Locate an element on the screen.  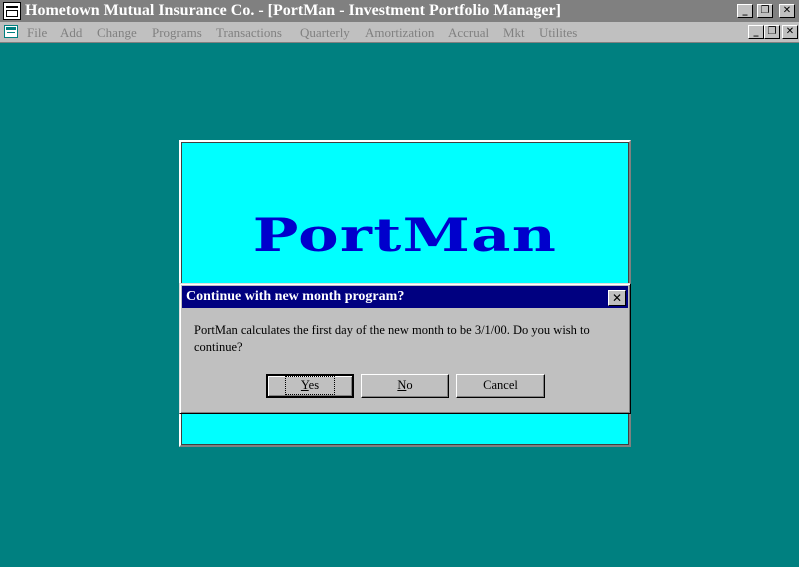
menu-quarterly: Quarterly is located at coordinates (325, 33).